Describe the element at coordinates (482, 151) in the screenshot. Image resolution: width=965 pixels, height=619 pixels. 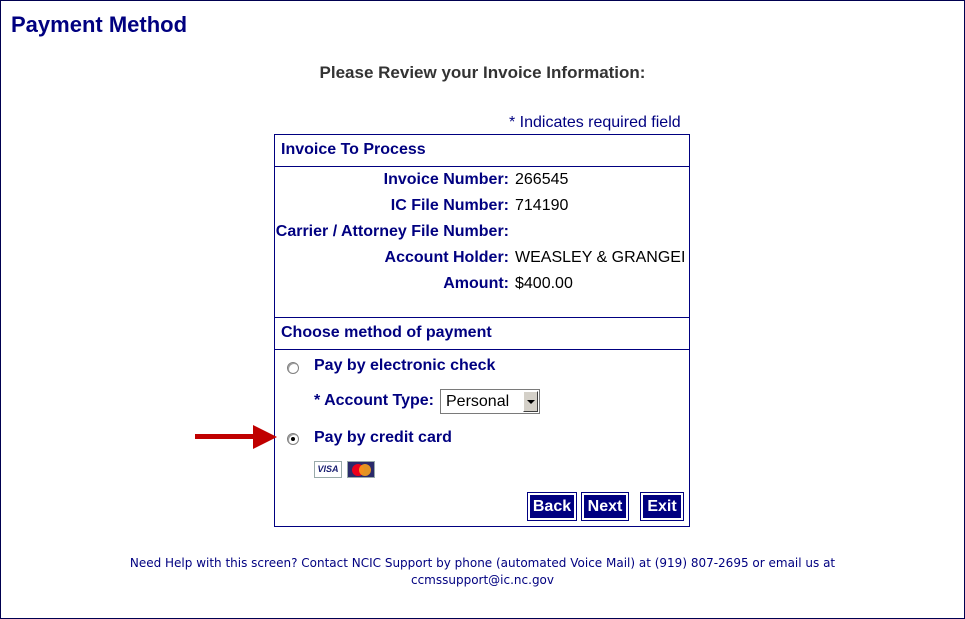
I see `invoice-section-heading: Invoice To Process` at that location.